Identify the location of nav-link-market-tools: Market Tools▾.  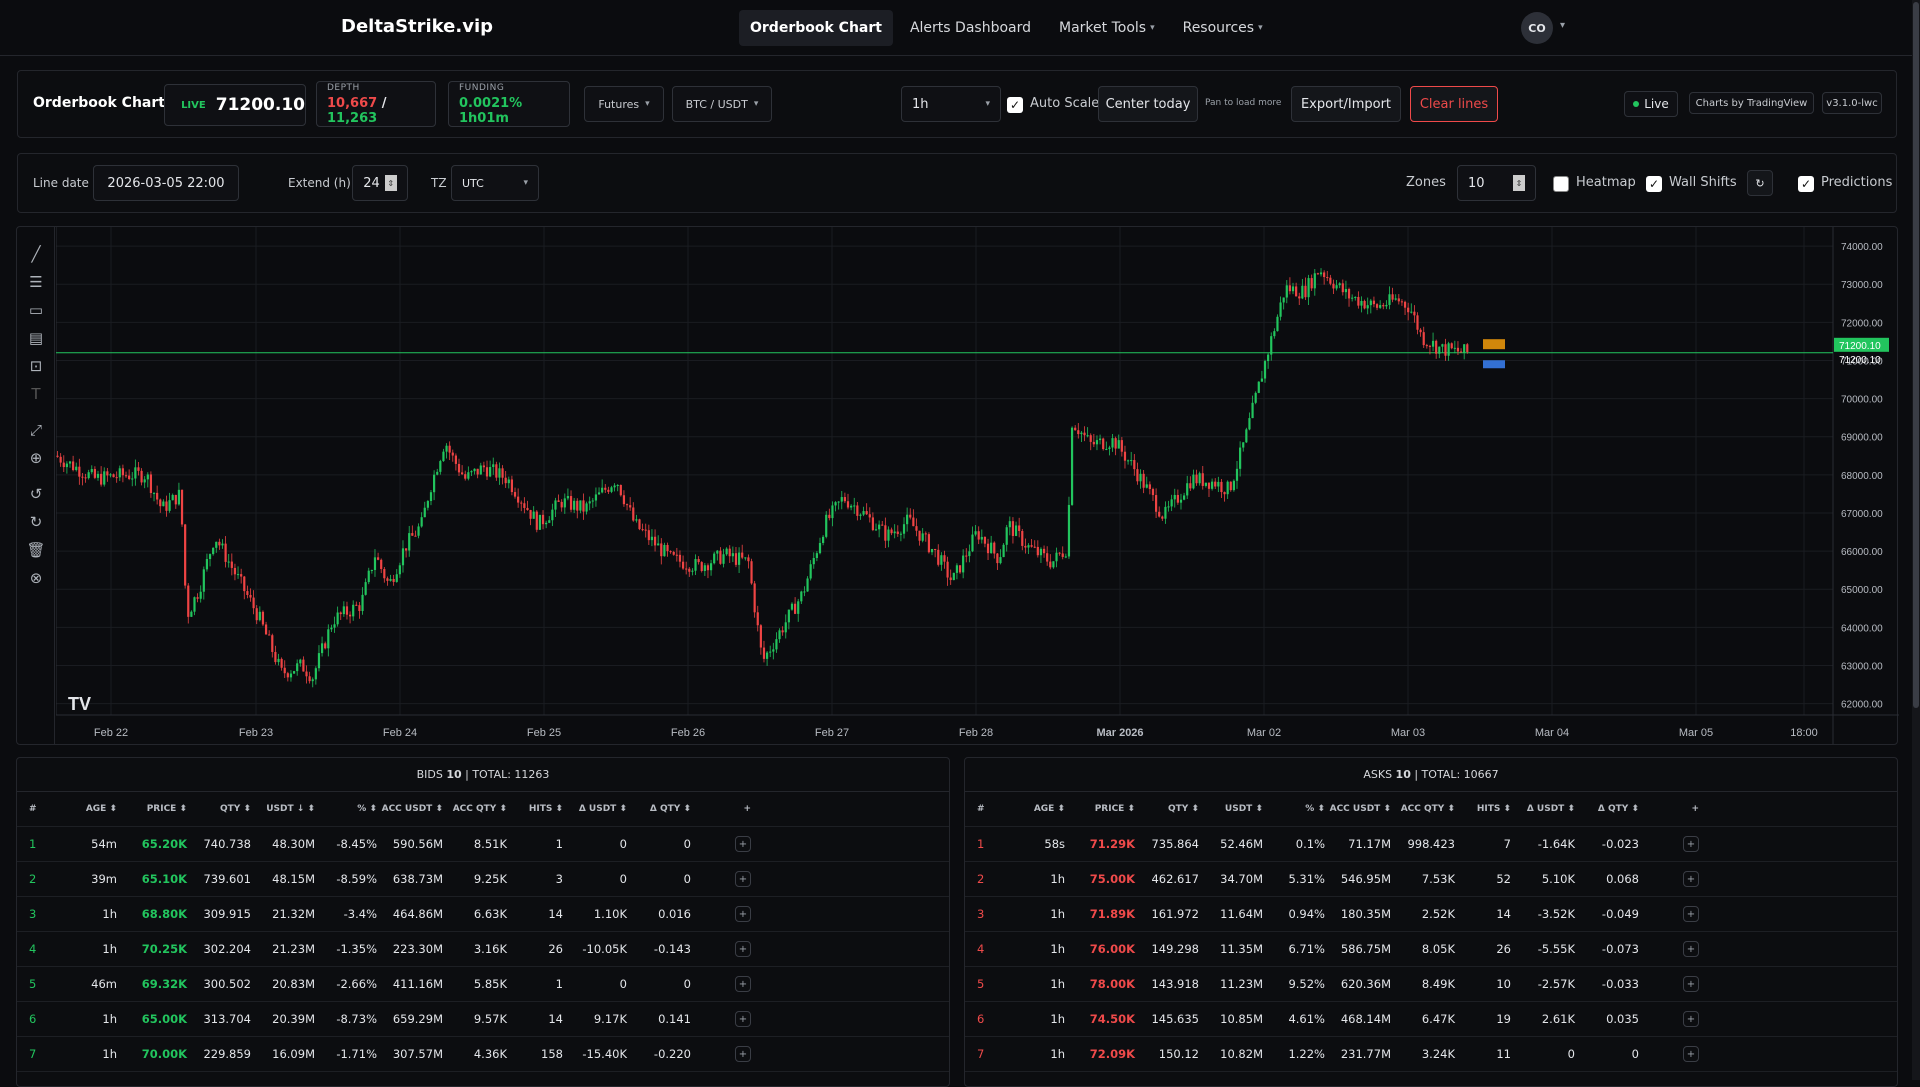
(1107, 28).